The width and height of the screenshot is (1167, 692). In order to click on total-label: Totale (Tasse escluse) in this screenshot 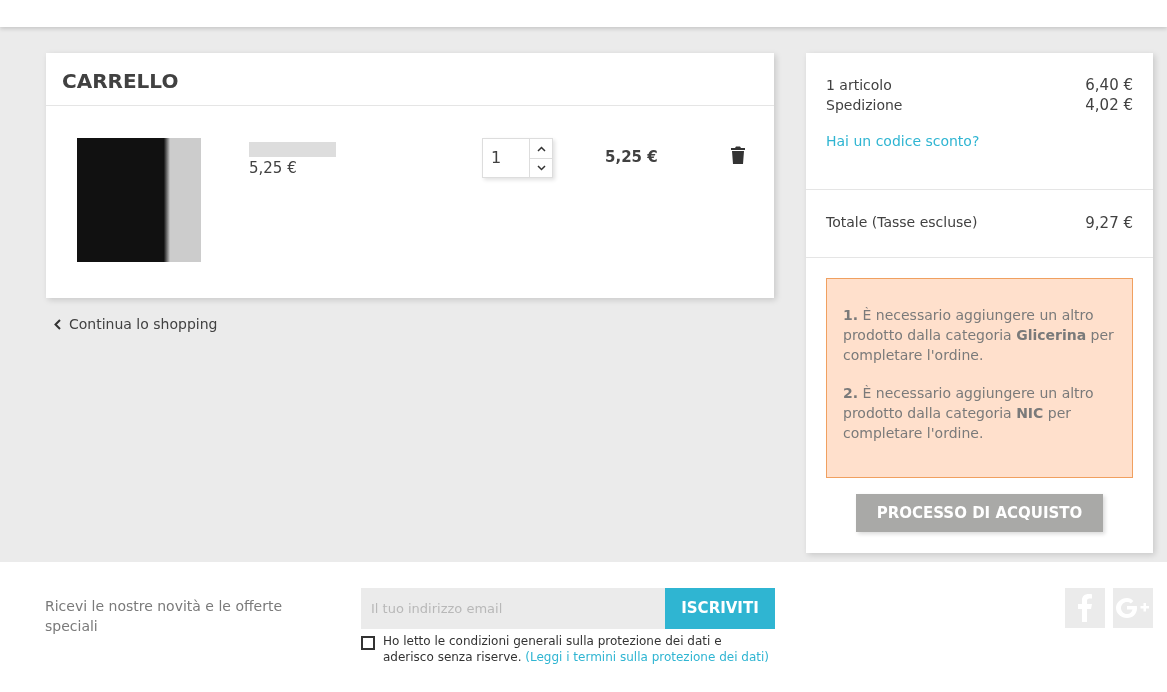, I will do `click(902, 222)`.